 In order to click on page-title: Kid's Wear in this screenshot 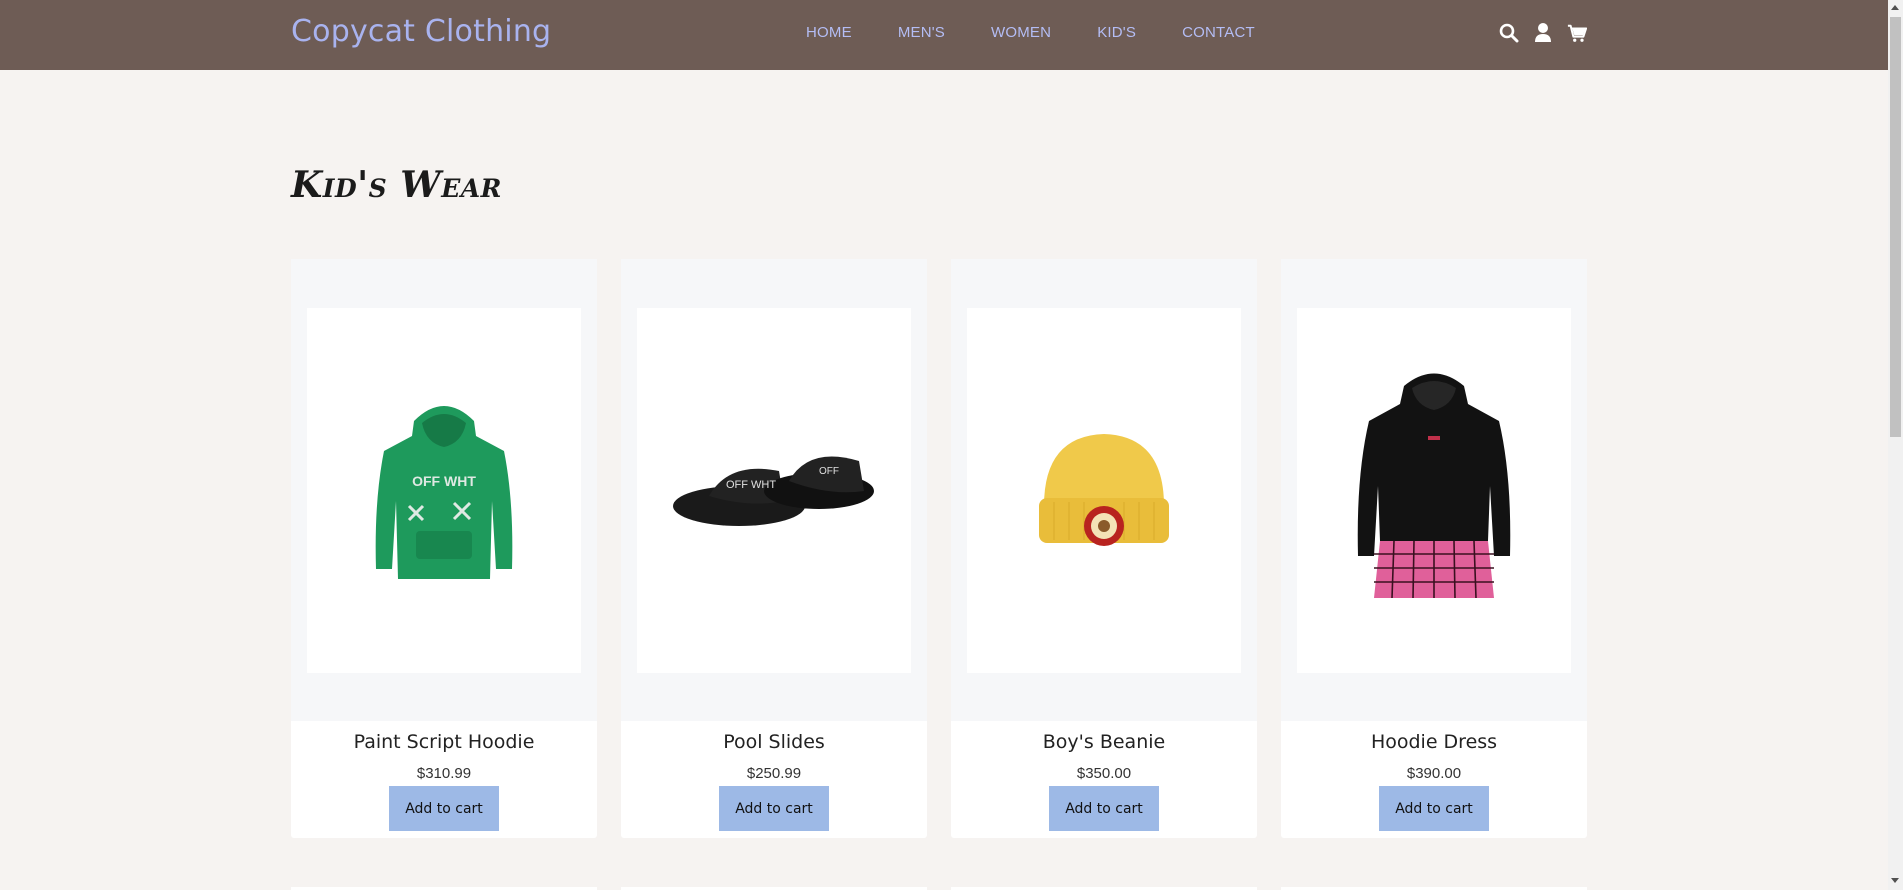, I will do `click(396, 185)`.